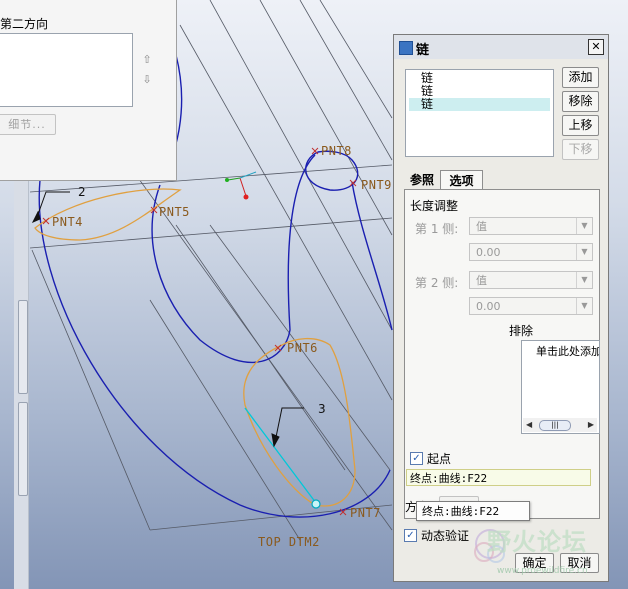 The image size is (628, 589). Describe the element at coordinates (422, 180) in the screenshot. I see `tab-references: 参照` at that location.